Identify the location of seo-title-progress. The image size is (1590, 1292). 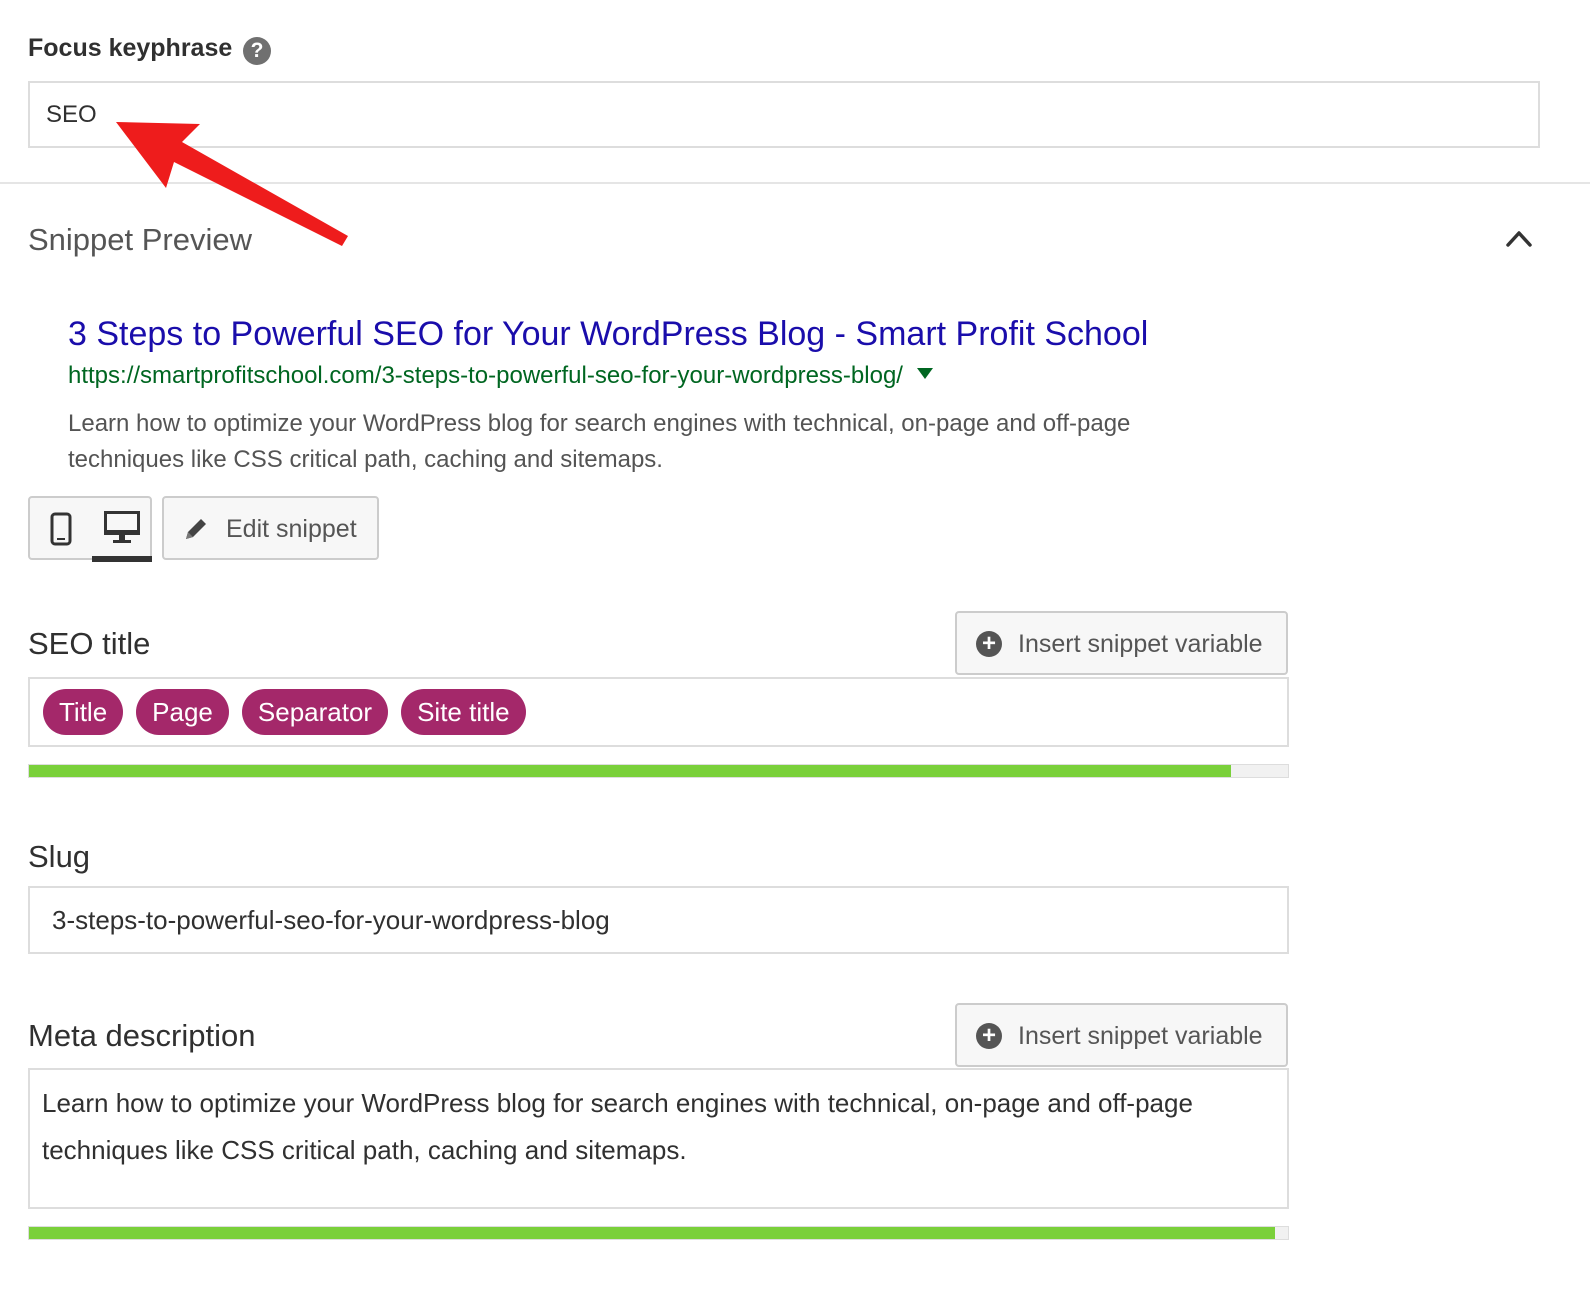
(658, 771).